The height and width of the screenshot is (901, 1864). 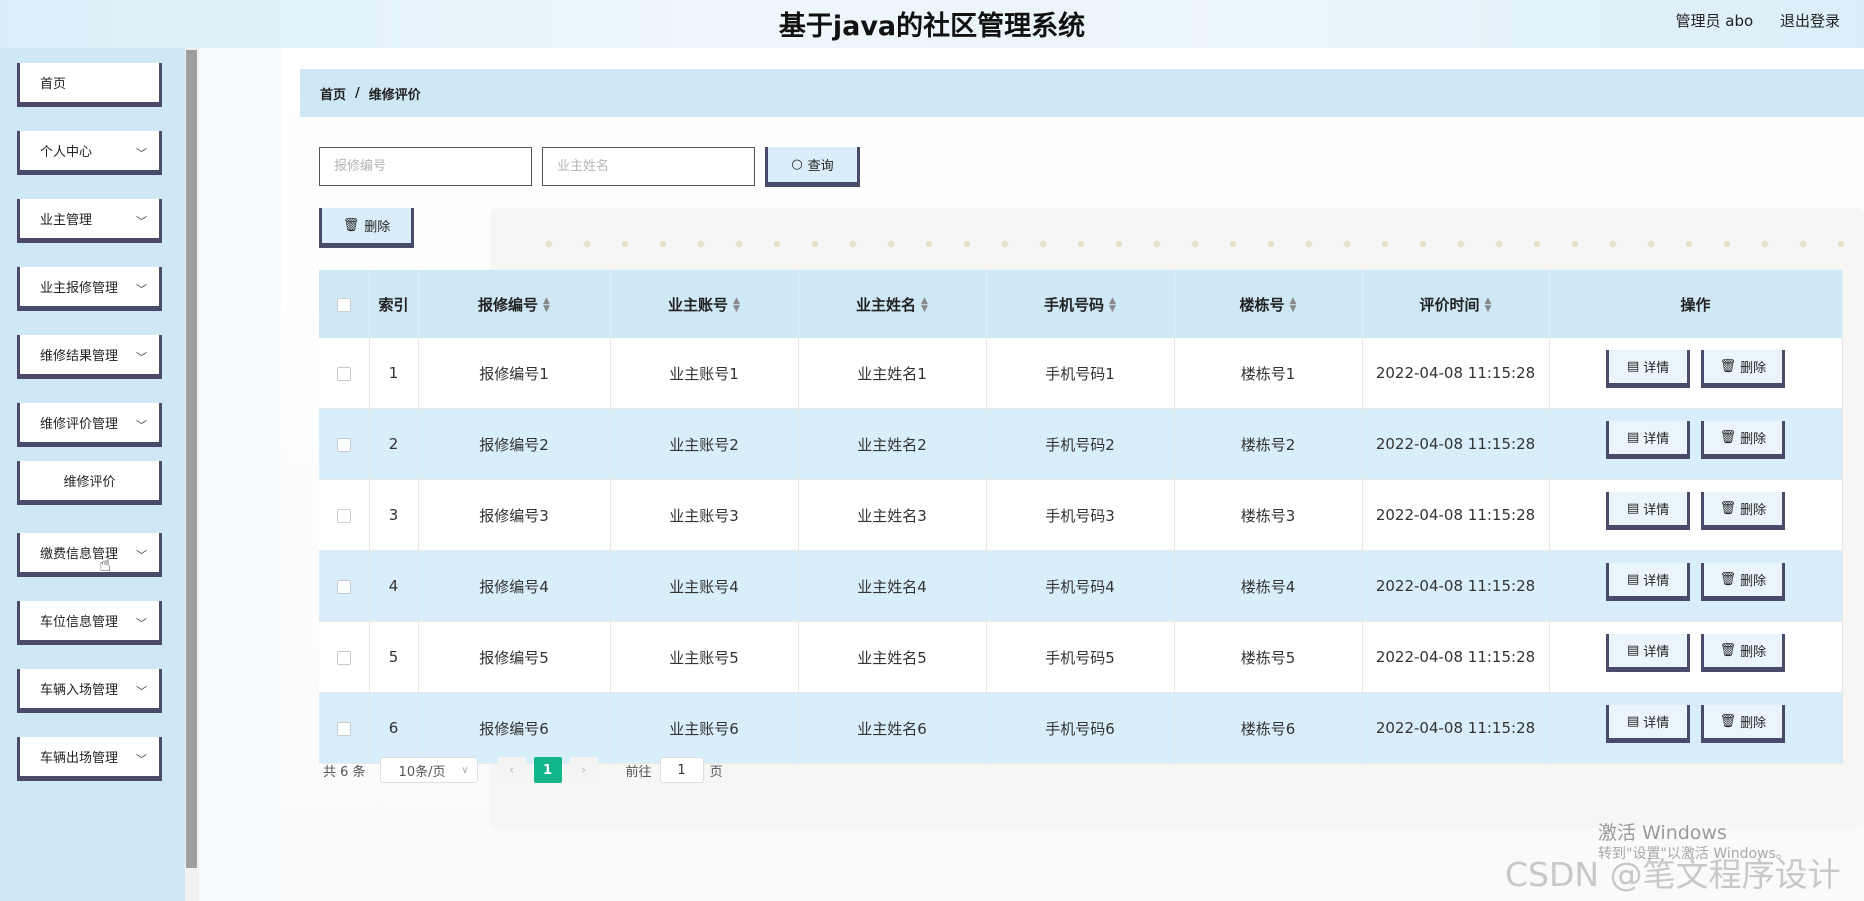 I want to click on query-button: ○ 查询, so click(x=812, y=167).